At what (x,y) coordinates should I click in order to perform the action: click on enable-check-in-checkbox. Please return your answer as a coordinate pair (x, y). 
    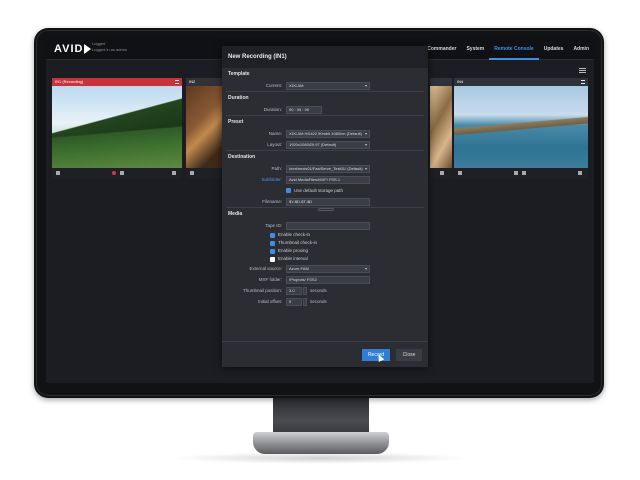
    Looking at the image, I should click on (272, 235).